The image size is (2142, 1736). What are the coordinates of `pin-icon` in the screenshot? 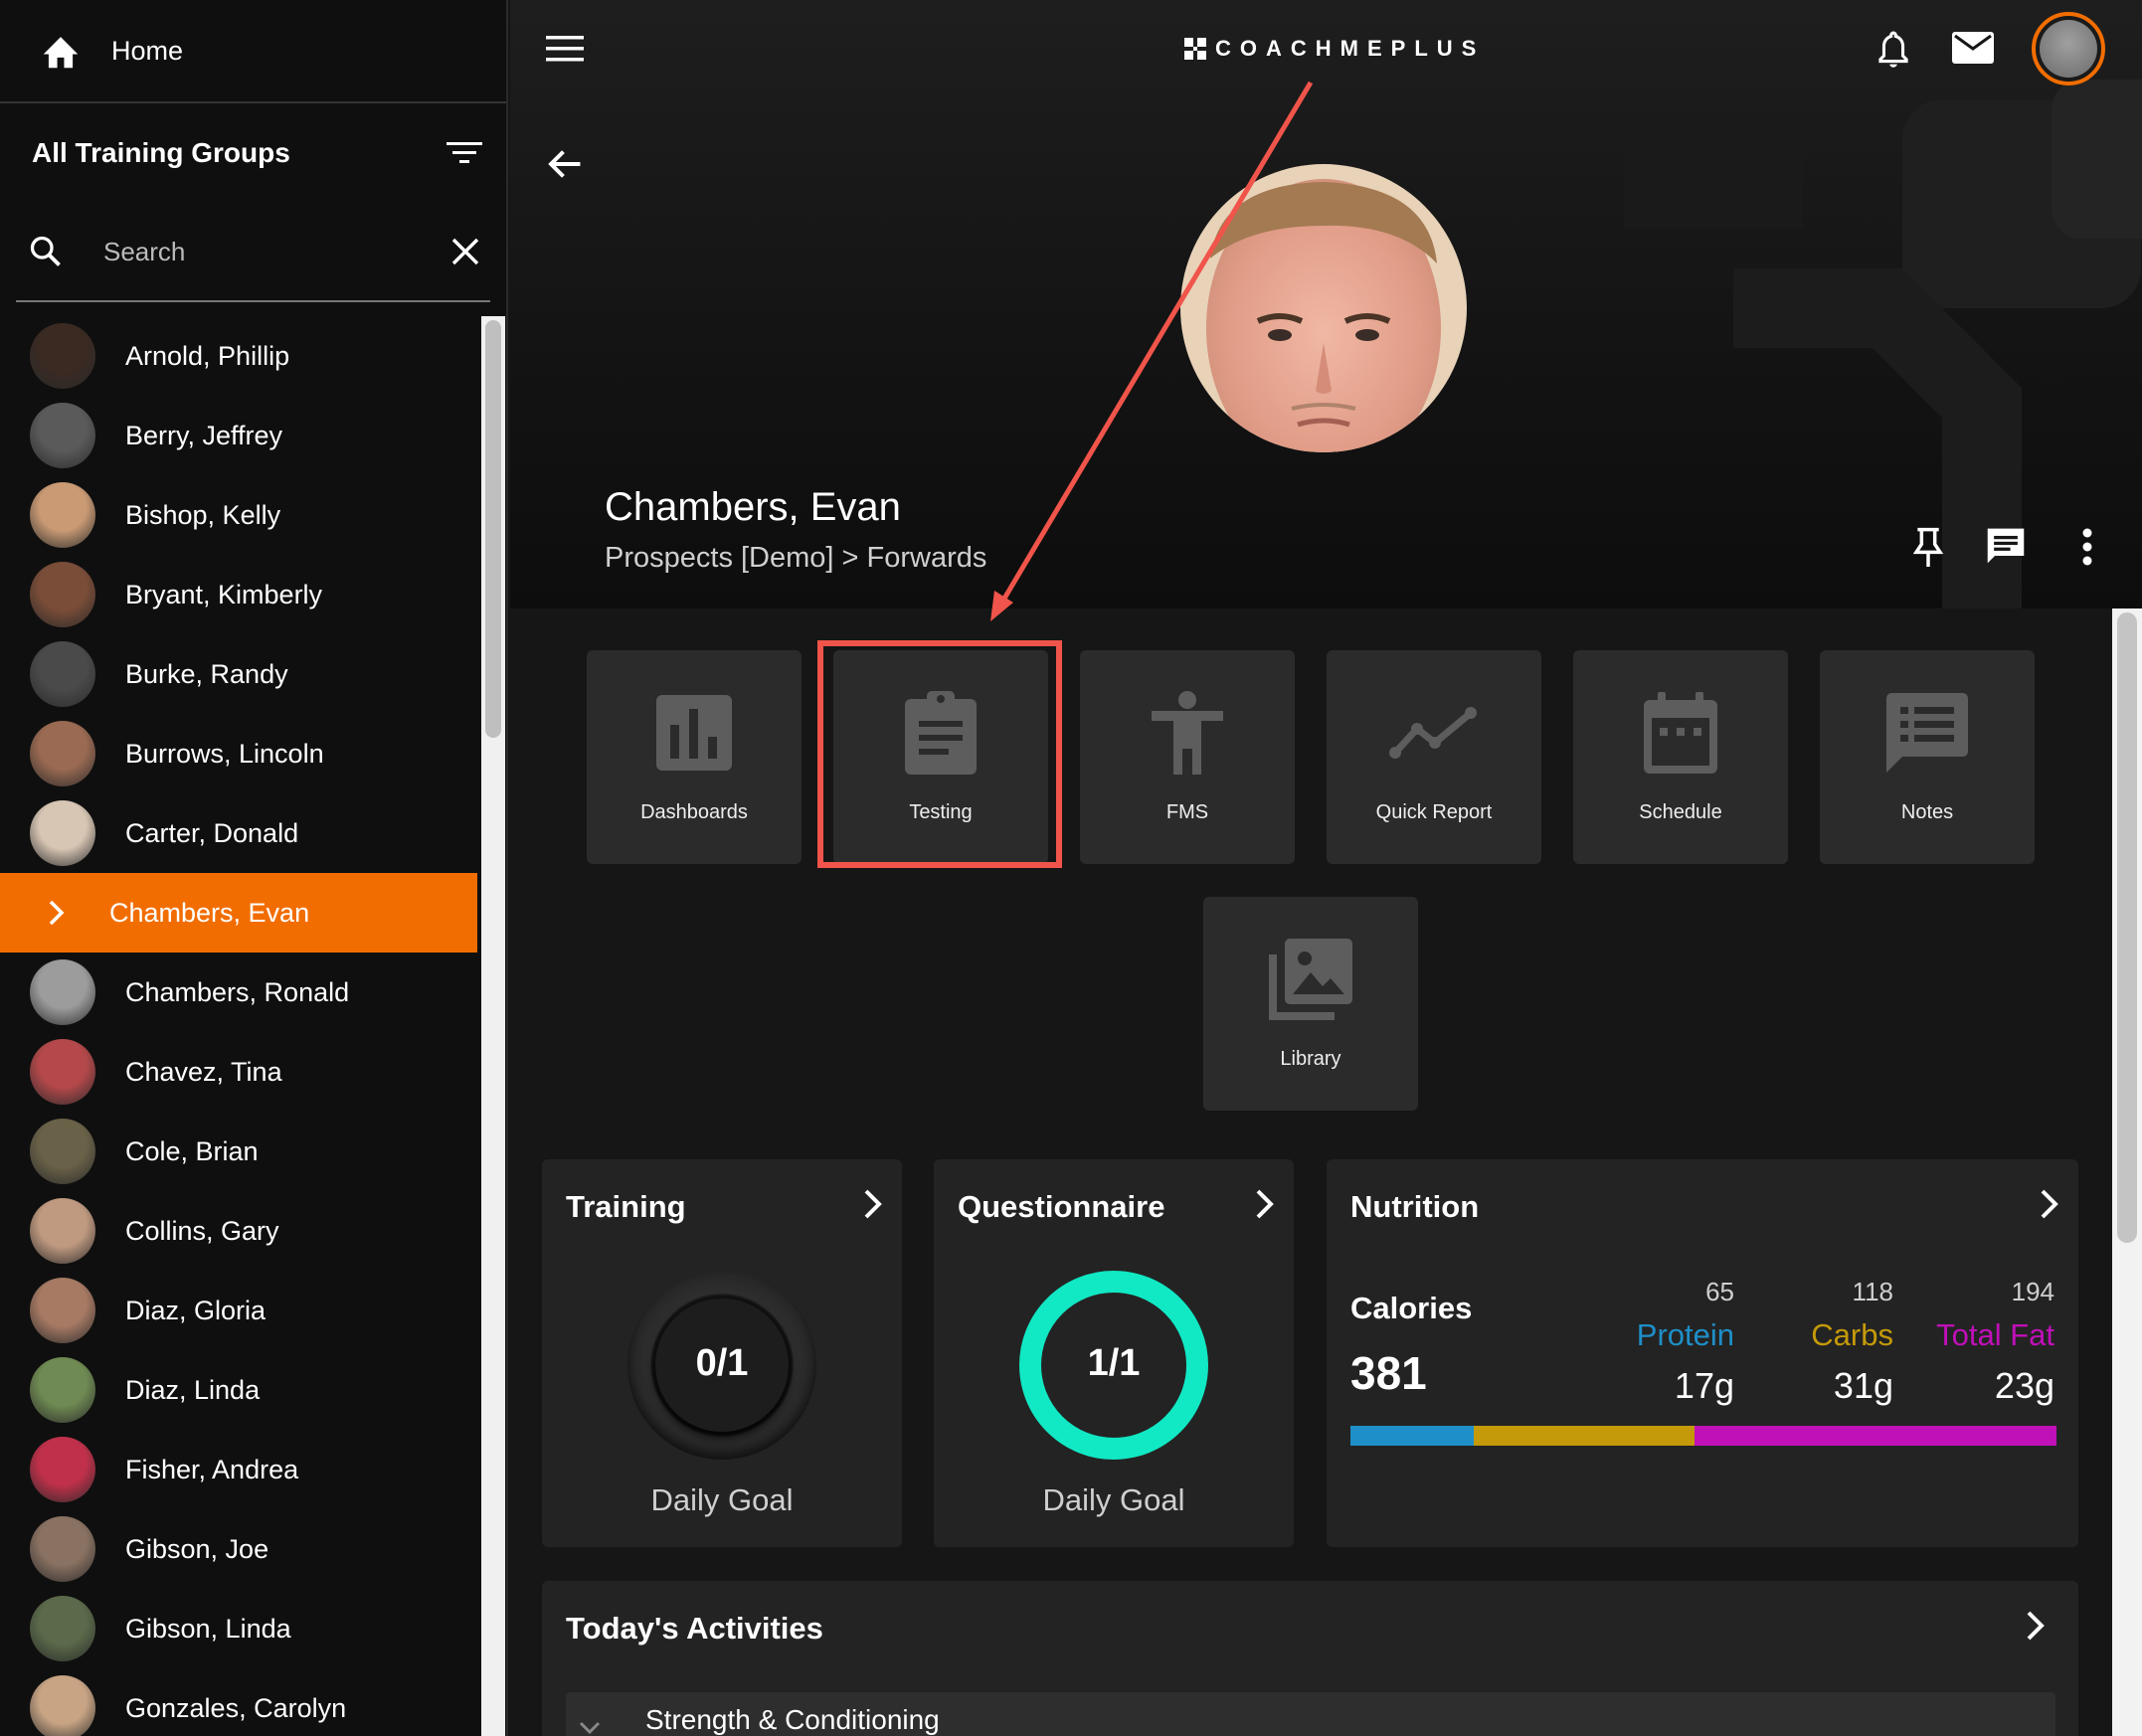 It's located at (1928, 547).